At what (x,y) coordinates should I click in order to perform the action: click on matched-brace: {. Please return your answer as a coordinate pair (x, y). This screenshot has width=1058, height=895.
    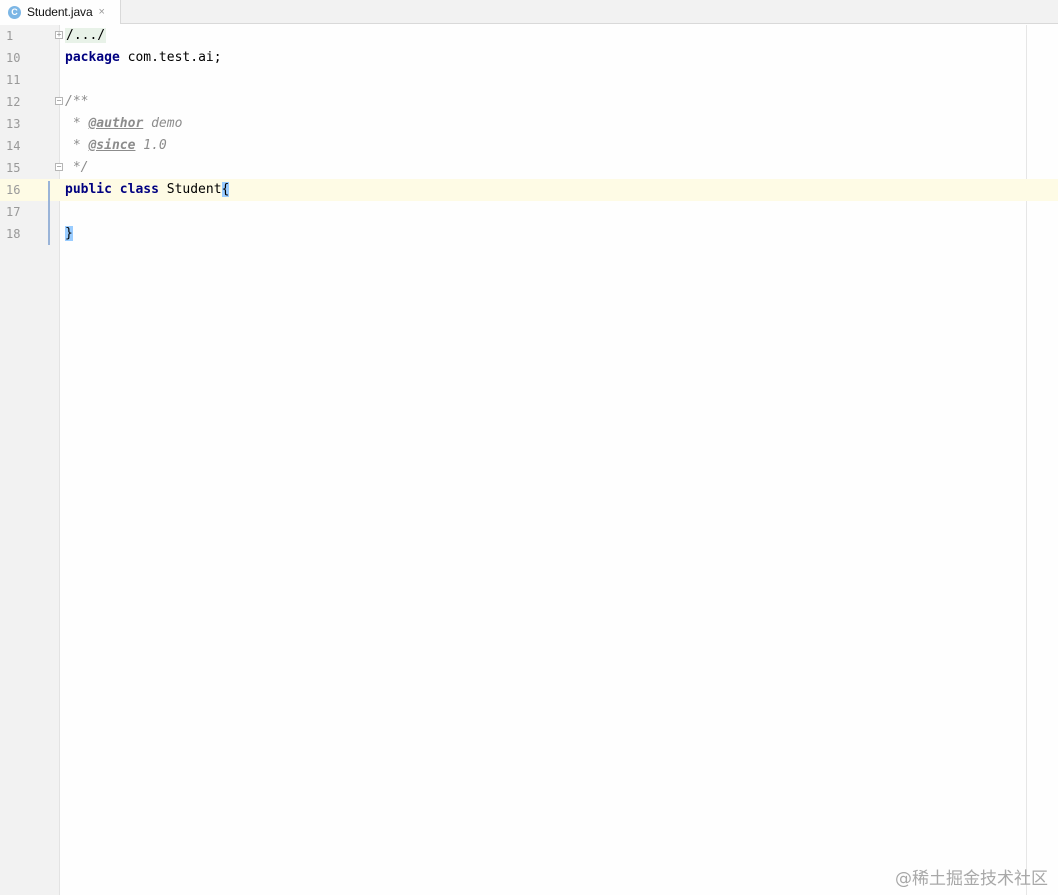
    Looking at the image, I should click on (225, 189).